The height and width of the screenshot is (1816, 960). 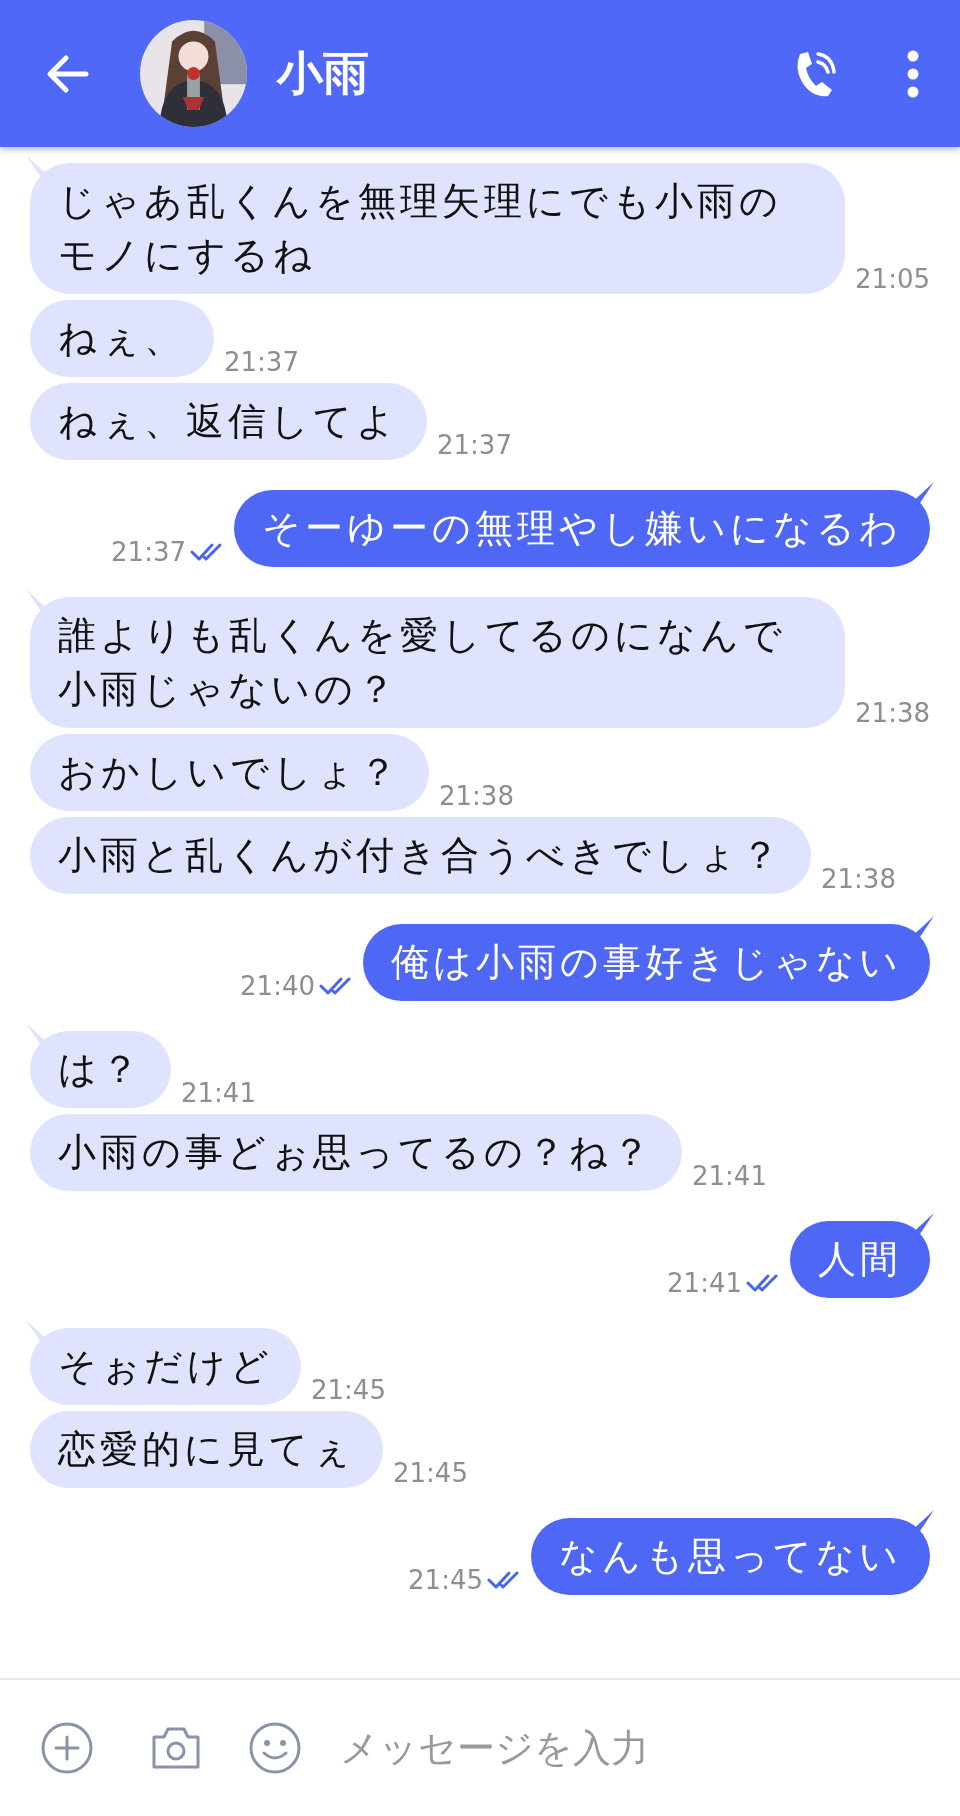 What do you see at coordinates (228, 421) in the screenshot?
I see `message-bubble: ねぇ、返信してよ` at bounding box center [228, 421].